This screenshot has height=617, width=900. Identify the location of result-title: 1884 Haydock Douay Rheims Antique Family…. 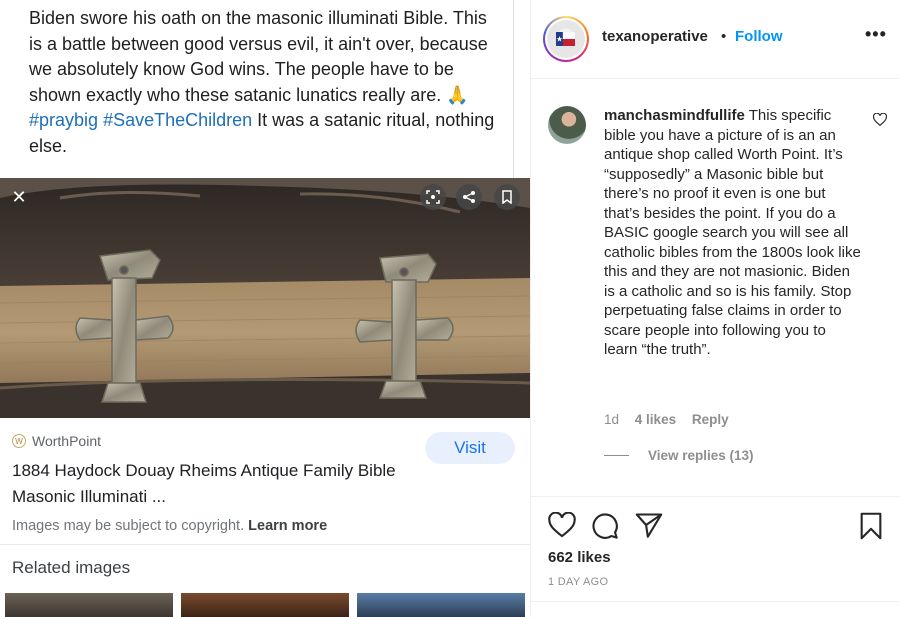
(217, 484).